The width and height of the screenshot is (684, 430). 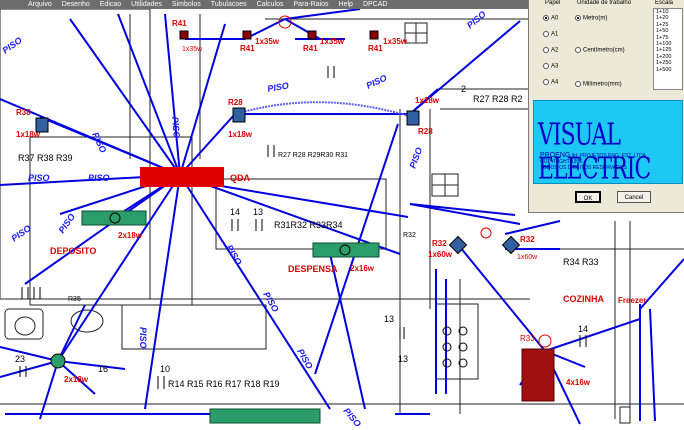 I want to click on room-deposito: DEPOSITO, so click(x=73, y=251).